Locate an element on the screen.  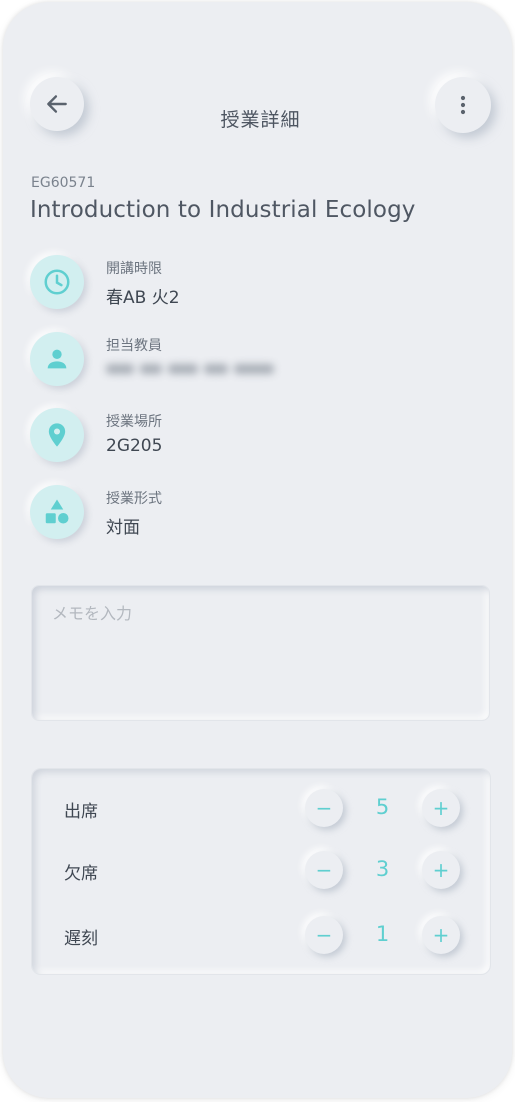
more-options-button is located at coordinates (463, 105).